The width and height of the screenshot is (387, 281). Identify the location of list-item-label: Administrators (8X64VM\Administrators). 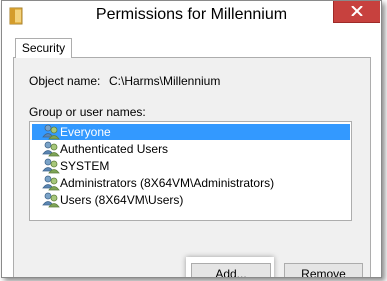
(167, 183).